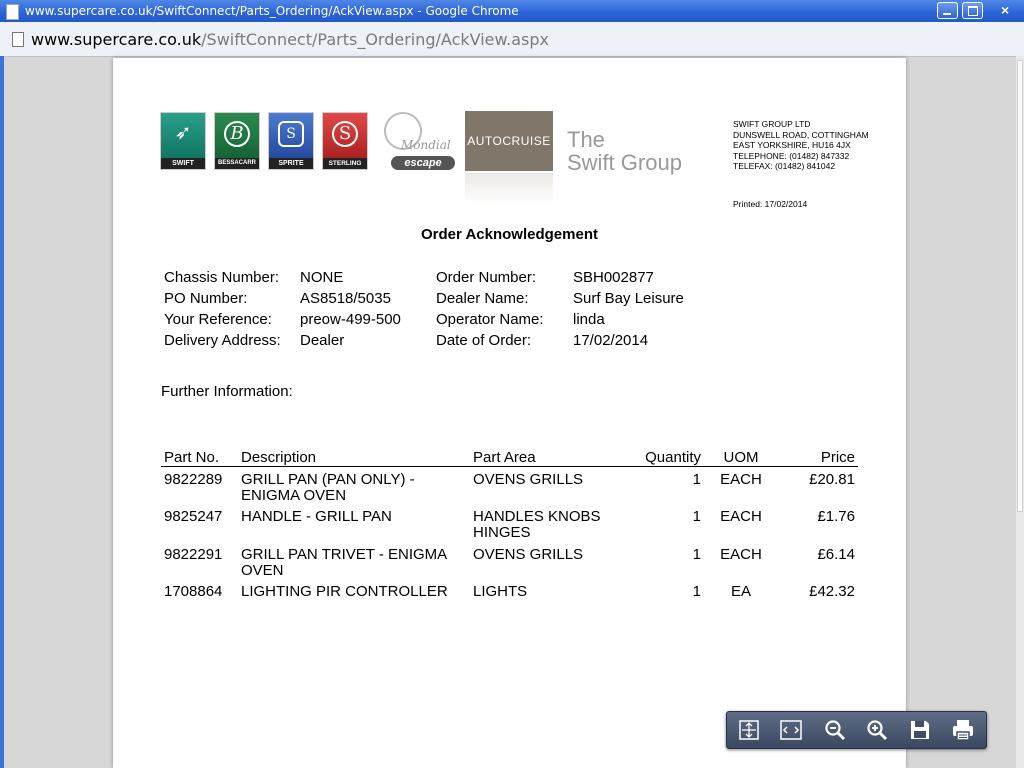  What do you see at coordinates (673, 457) in the screenshot?
I see `column-header-quantity: Quantity` at bounding box center [673, 457].